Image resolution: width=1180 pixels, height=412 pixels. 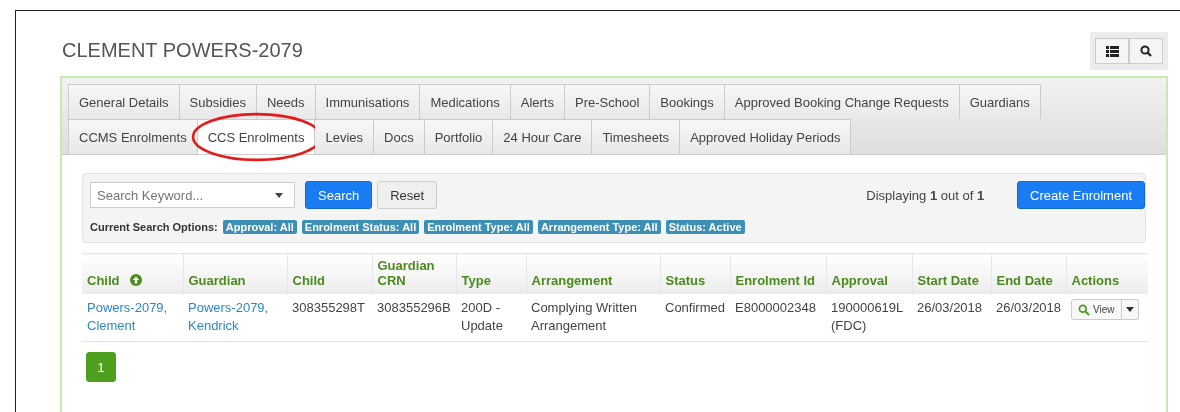 What do you see at coordinates (775, 307) in the screenshot?
I see `table-cell: E8000002348` at bounding box center [775, 307].